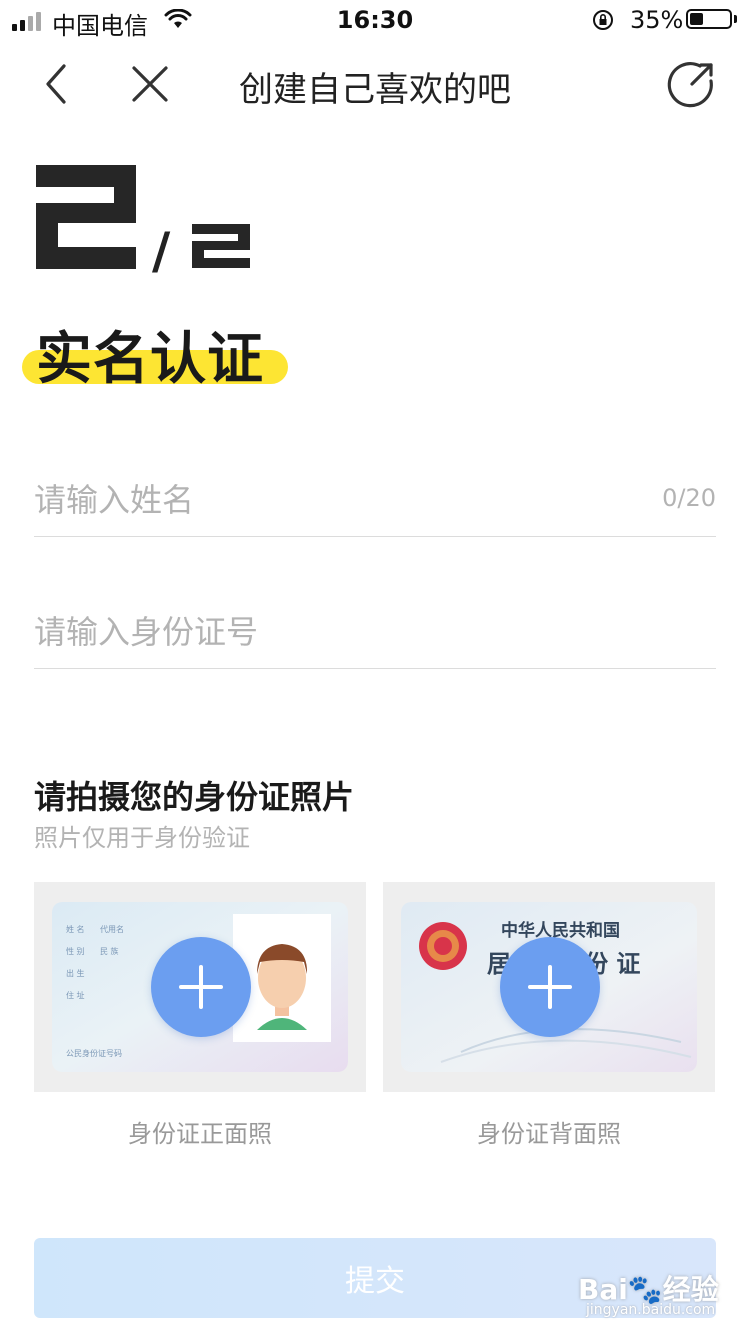 This screenshot has width=750, height=1334. Describe the element at coordinates (651, 1310) in the screenshot. I see `watermark-sub: jingyan.baidu.com` at that location.